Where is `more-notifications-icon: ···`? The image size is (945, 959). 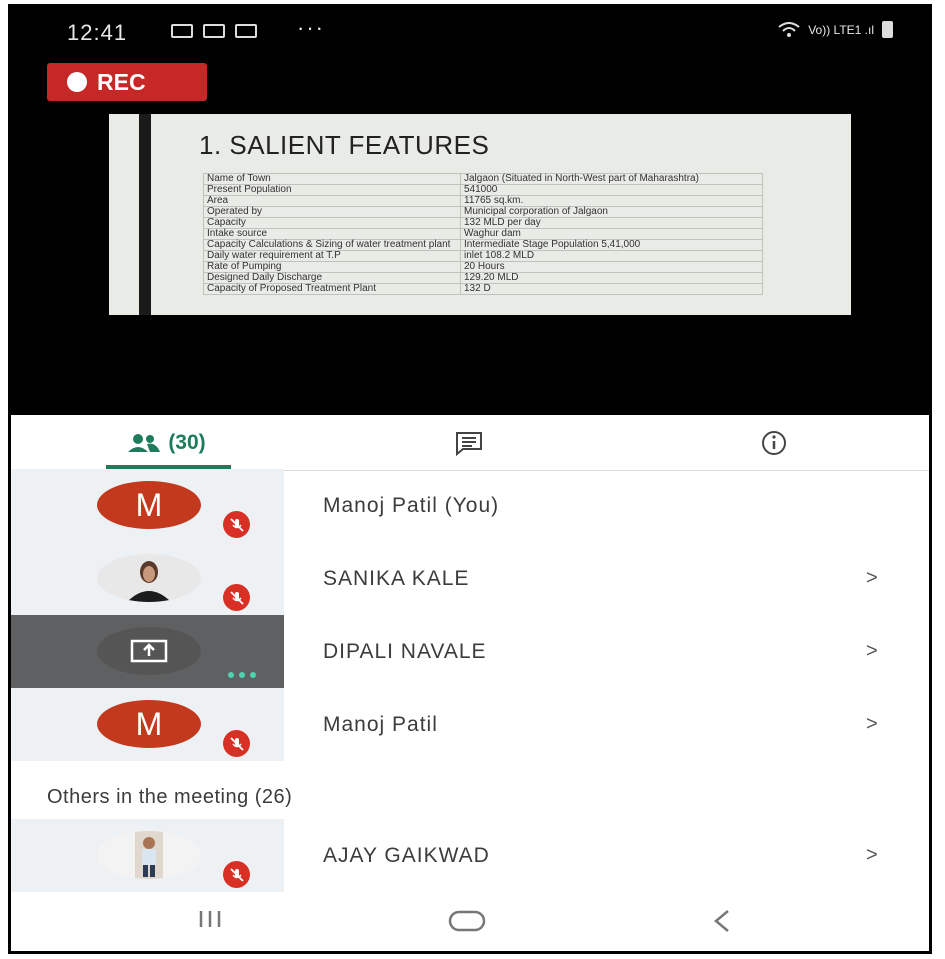
more-notifications-icon: ··· is located at coordinates (311, 27).